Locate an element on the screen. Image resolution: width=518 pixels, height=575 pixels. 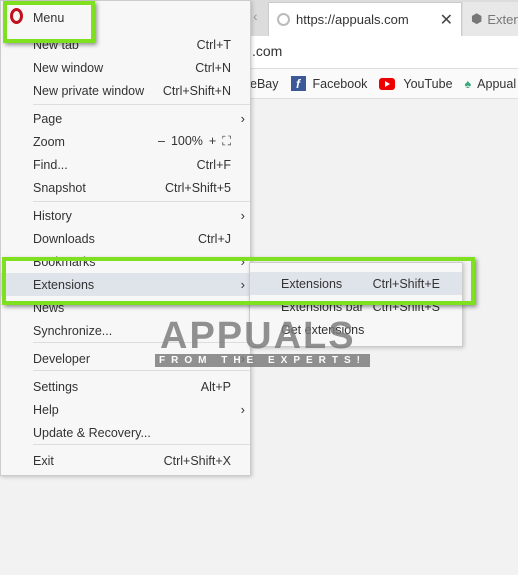
menu-item-label: Help is located at coordinates (46, 409).